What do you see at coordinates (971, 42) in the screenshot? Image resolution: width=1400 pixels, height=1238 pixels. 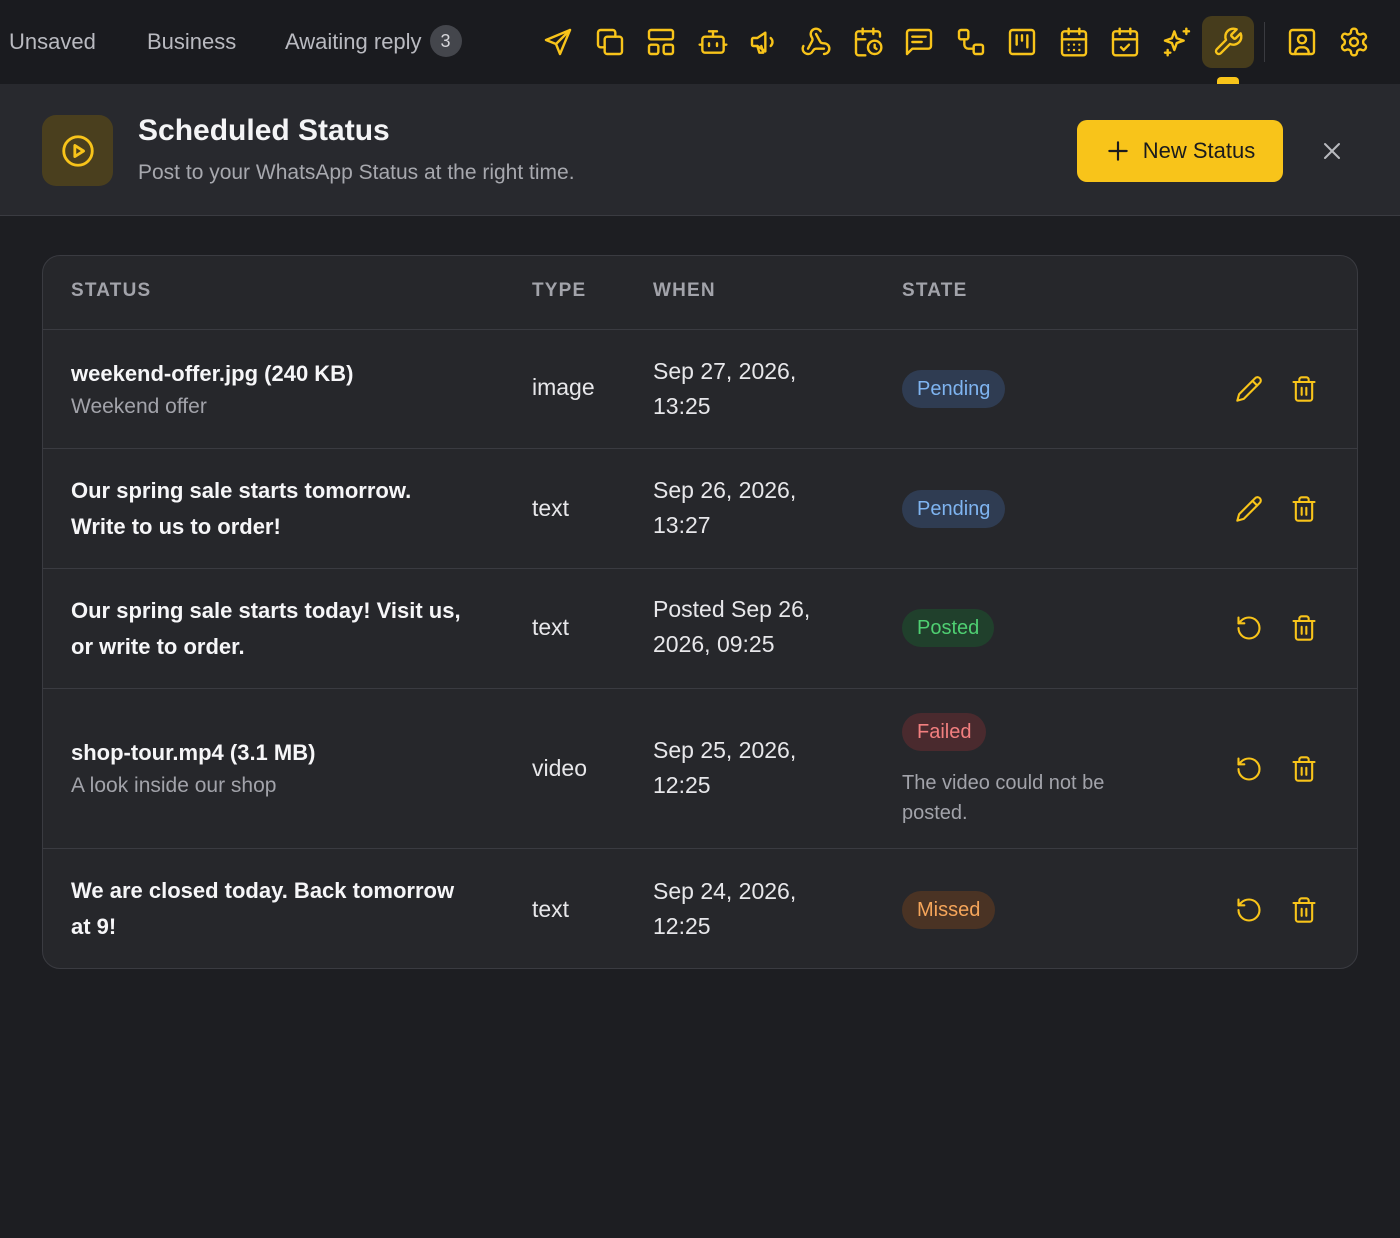 I see `flow-icon` at bounding box center [971, 42].